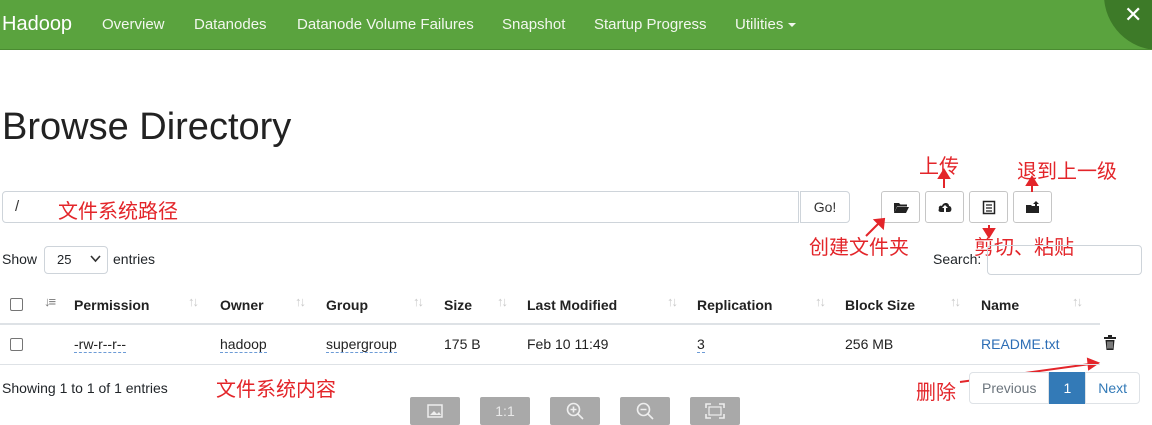  What do you see at coordinates (243, 344) in the screenshot?
I see `cell-owner: hadoop` at bounding box center [243, 344].